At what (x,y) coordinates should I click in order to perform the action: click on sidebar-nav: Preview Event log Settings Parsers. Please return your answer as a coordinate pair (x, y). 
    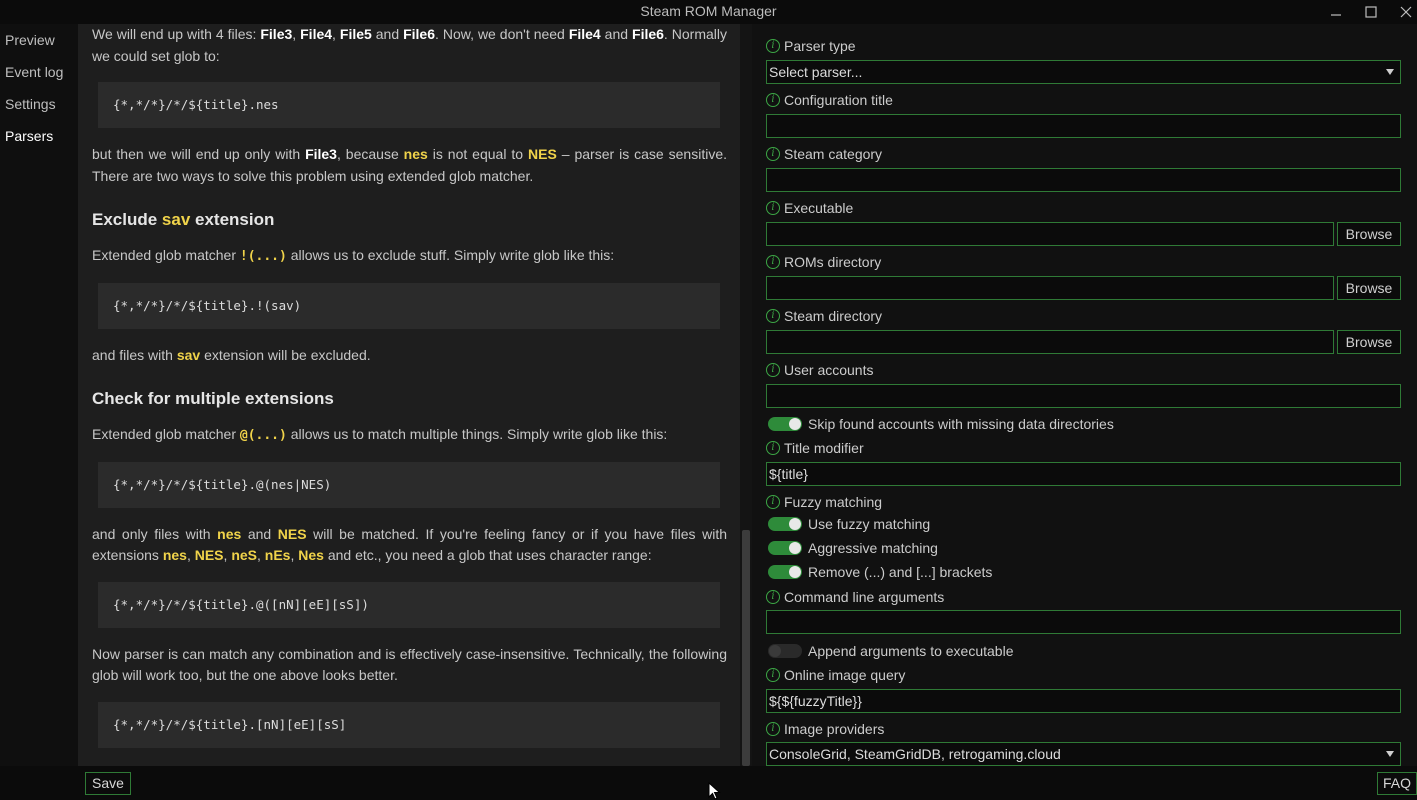
    Looking at the image, I should click on (39, 395).